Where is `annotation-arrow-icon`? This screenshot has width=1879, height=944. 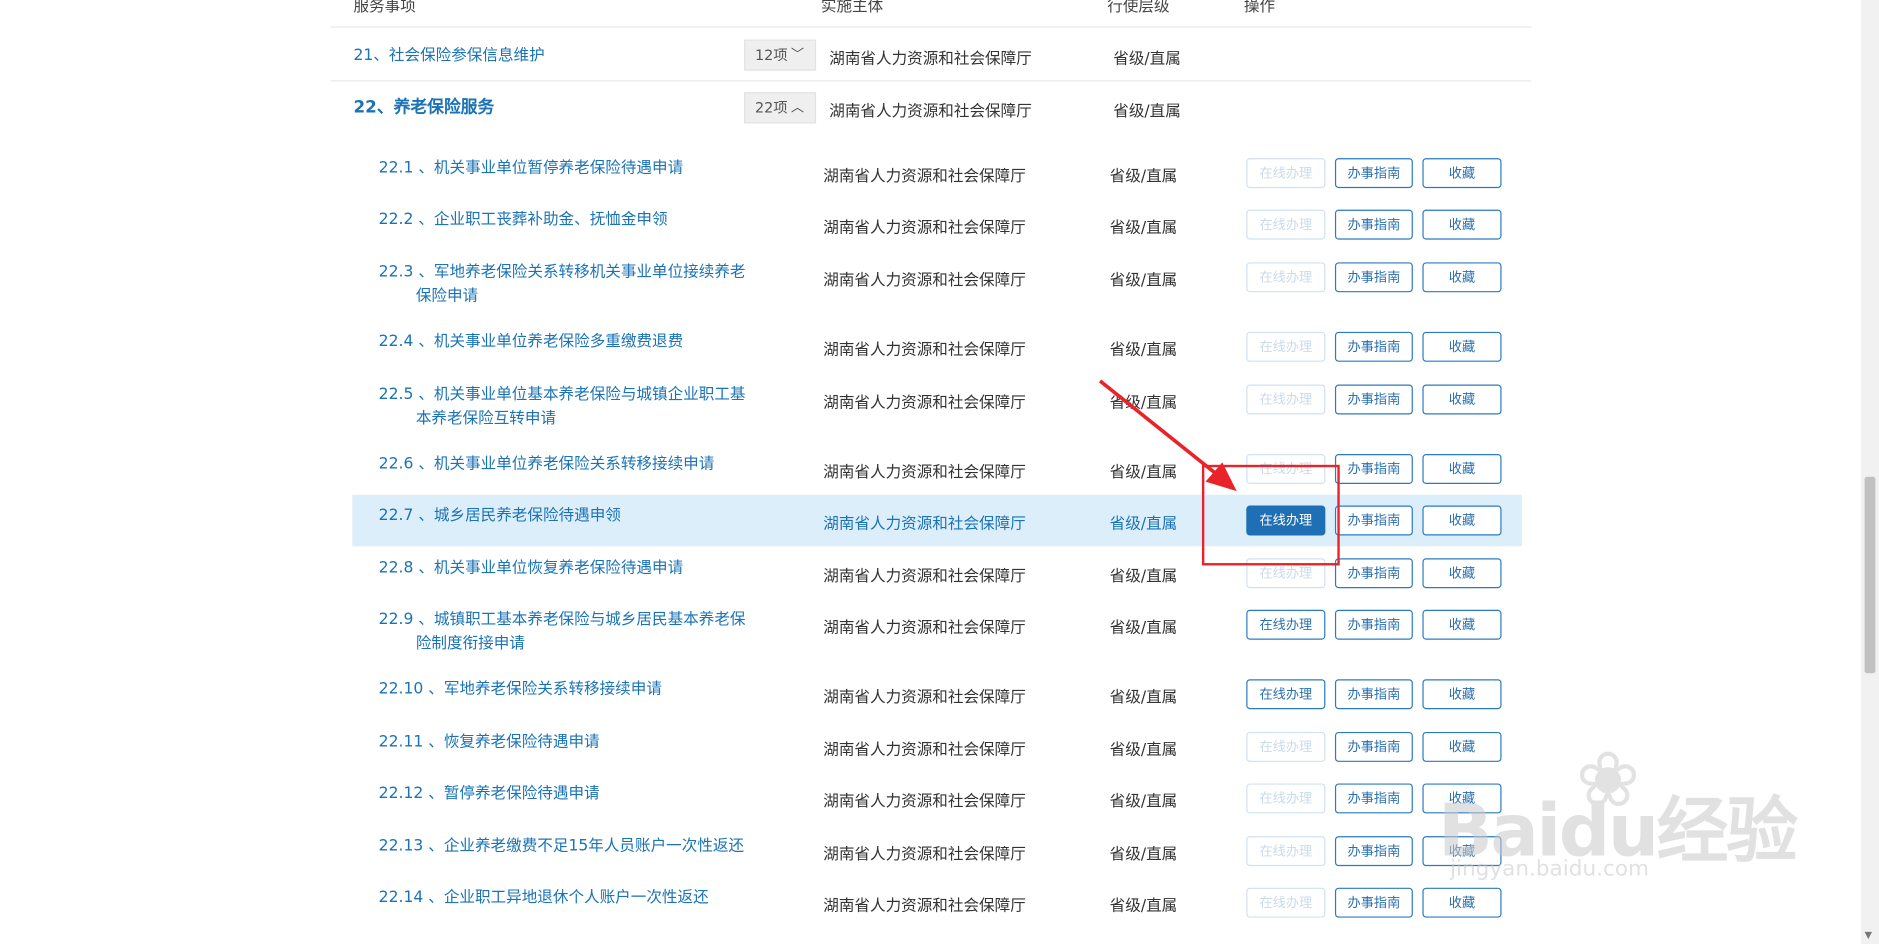 annotation-arrow-icon is located at coordinates (1167, 435).